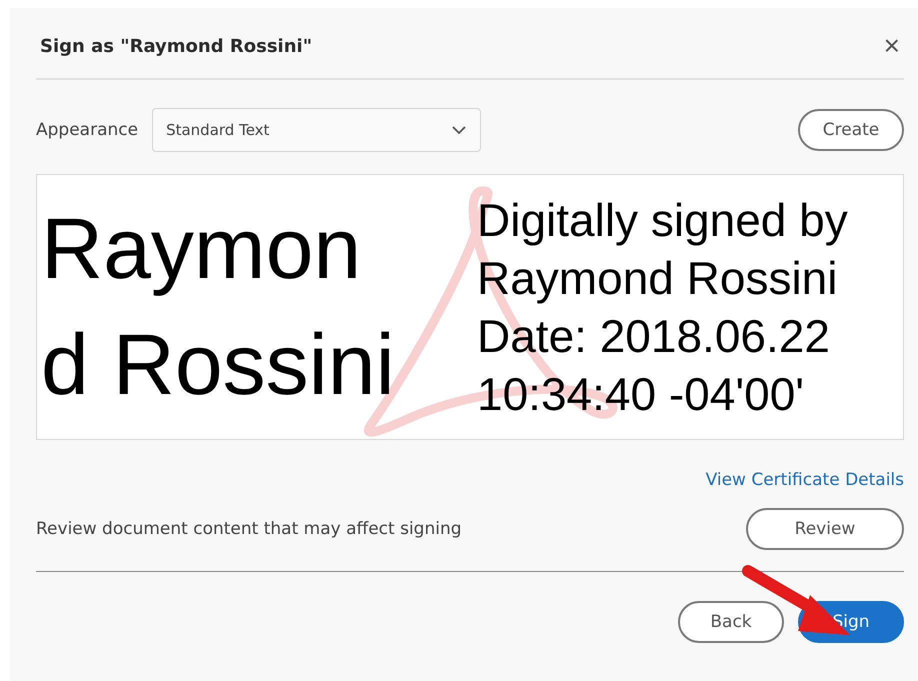 The image size is (918, 681). What do you see at coordinates (825, 529) in the screenshot?
I see `review-button: Review` at bounding box center [825, 529].